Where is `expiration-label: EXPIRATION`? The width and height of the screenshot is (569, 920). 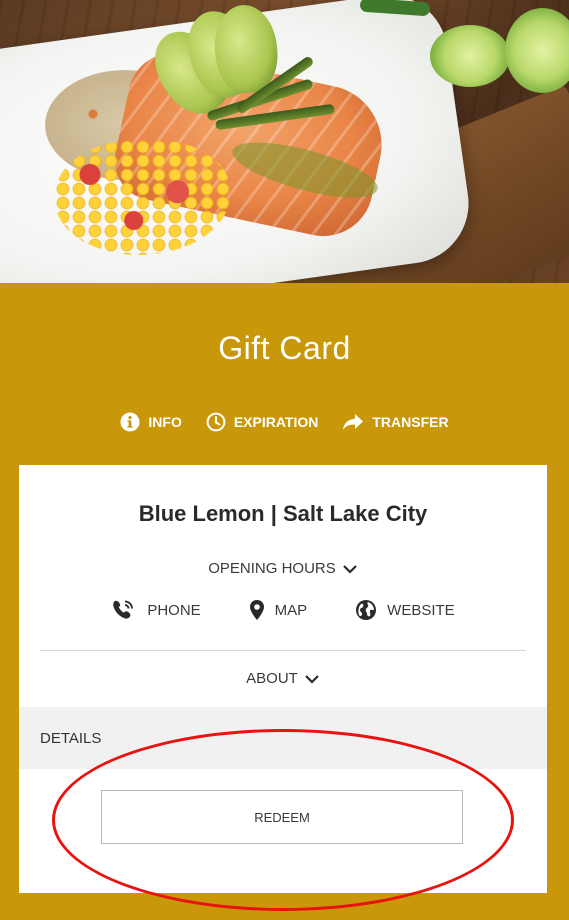 expiration-label: EXPIRATION is located at coordinates (276, 422).